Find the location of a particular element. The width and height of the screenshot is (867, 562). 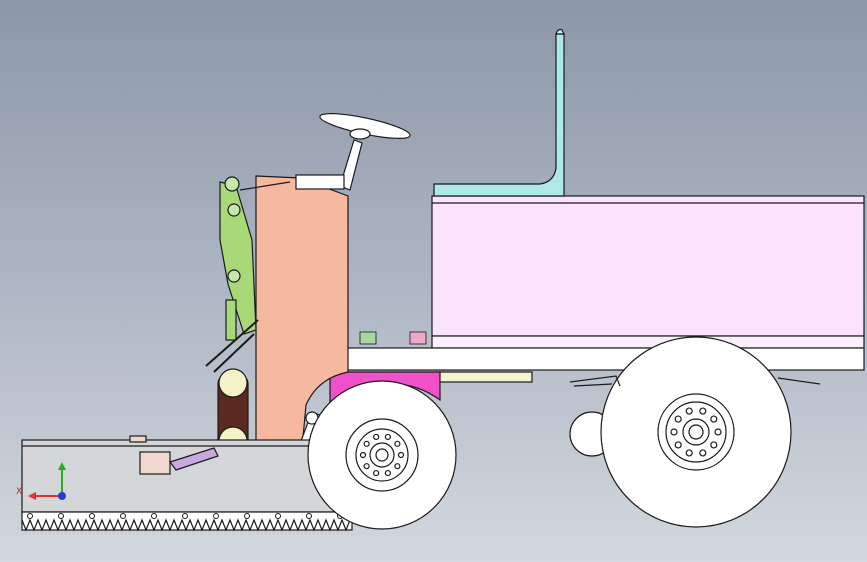

rear-wheel is located at coordinates (696, 432).